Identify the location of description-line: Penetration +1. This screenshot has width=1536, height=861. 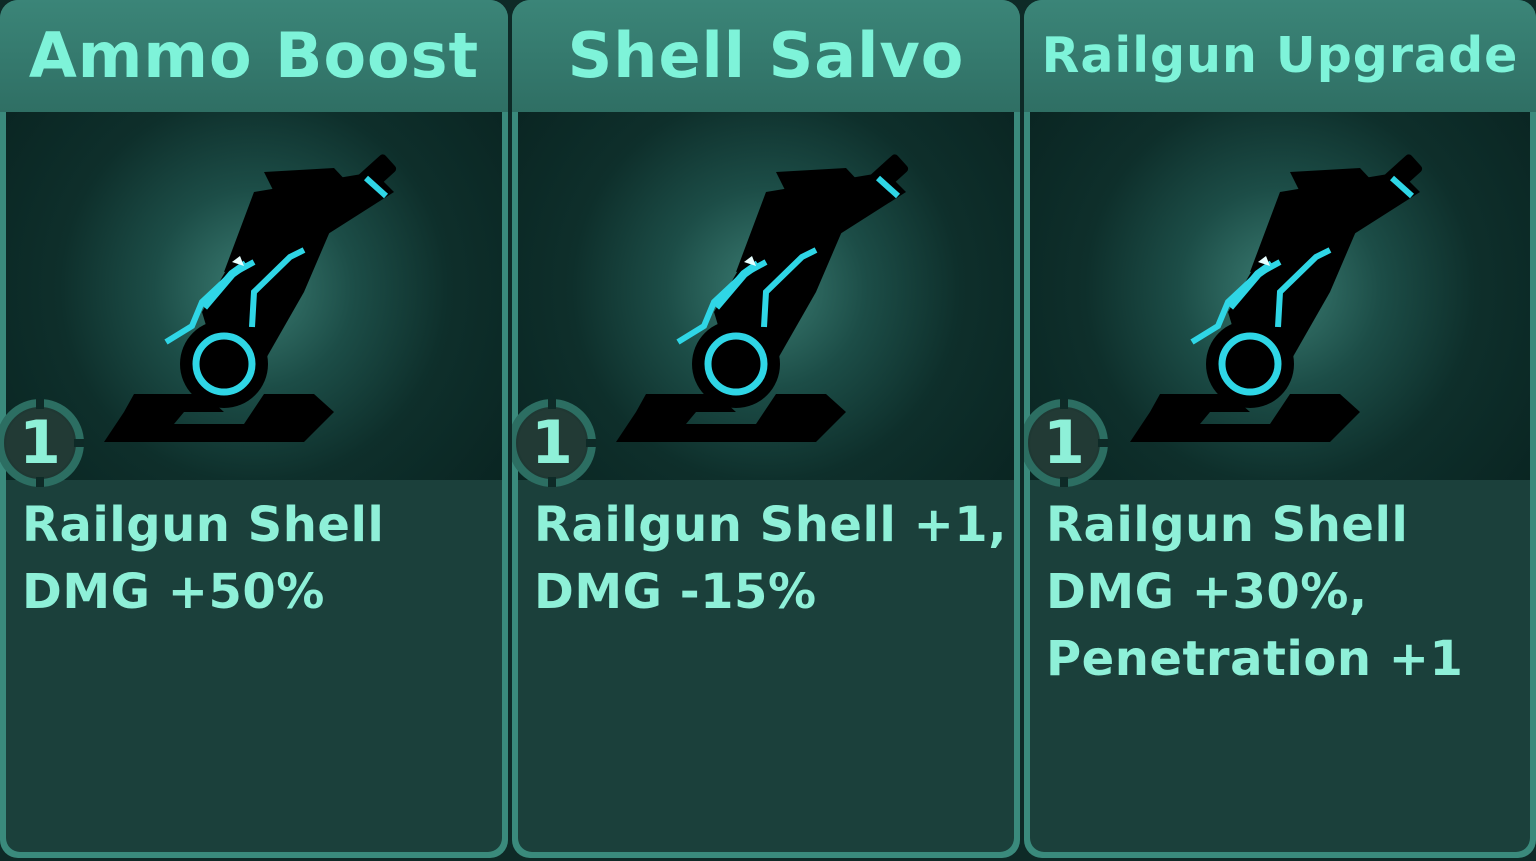
(1255, 659).